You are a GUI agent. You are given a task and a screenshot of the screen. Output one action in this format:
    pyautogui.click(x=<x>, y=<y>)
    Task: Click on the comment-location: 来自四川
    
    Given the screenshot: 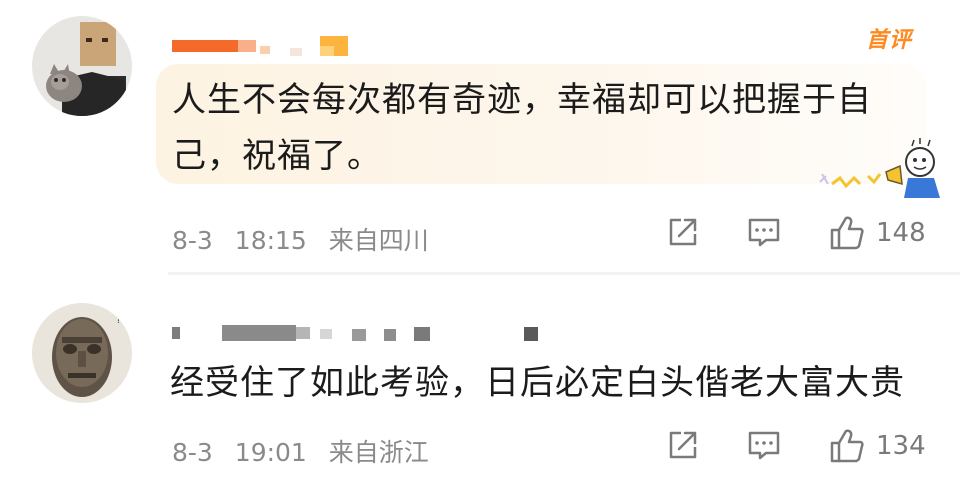 What is the action you would take?
    pyautogui.click(x=378, y=240)
    